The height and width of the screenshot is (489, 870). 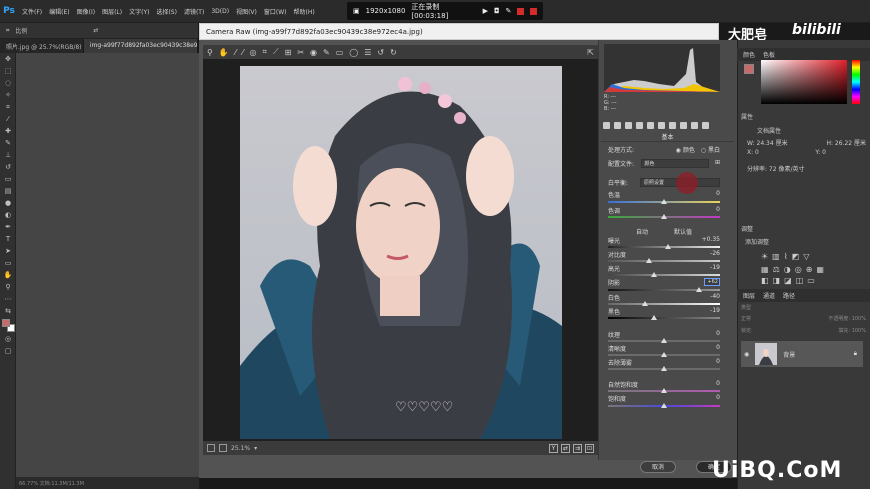 What do you see at coordinates (664, 368) in the screenshot?
I see `dehaze-thumb` at bounding box center [664, 368].